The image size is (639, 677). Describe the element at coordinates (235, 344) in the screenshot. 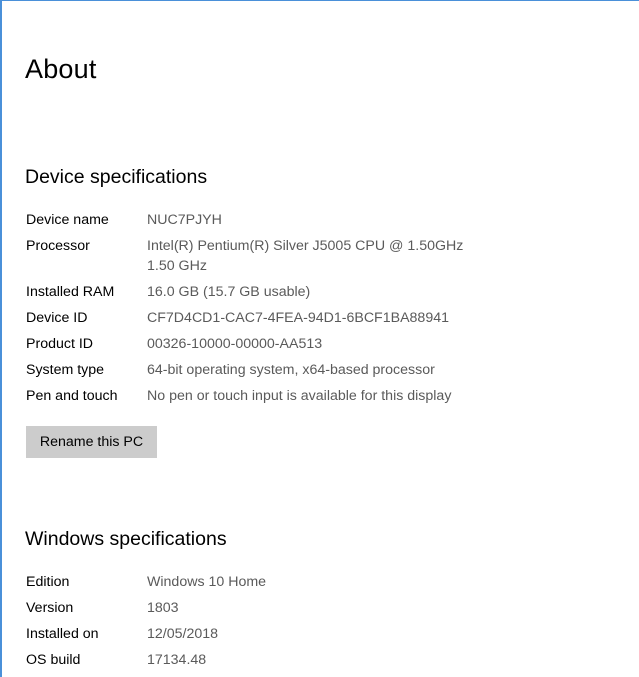

I see `spec-value: 00326-10000-00000-AA513` at that location.